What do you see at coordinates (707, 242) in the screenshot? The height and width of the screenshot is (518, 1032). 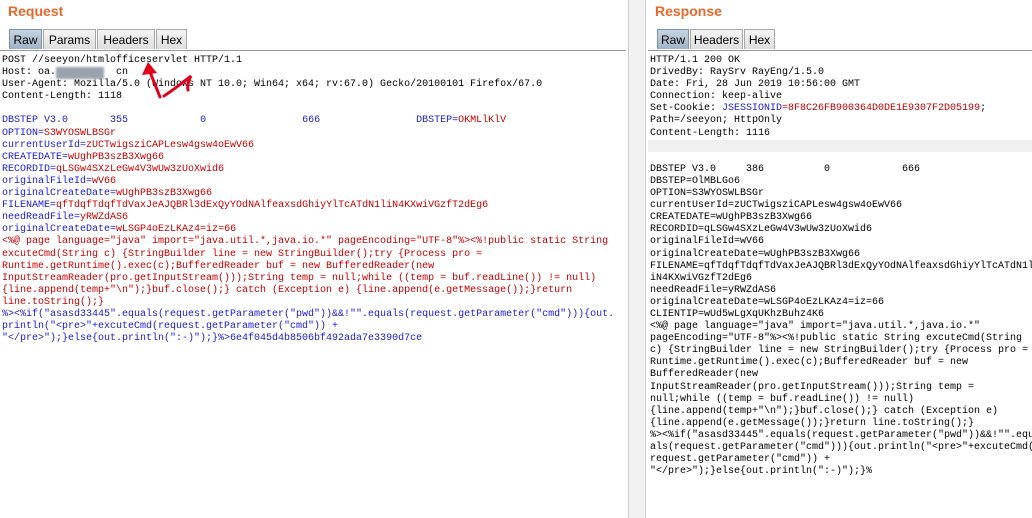 I see `response-body-line: originalFileId=wV66` at bounding box center [707, 242].